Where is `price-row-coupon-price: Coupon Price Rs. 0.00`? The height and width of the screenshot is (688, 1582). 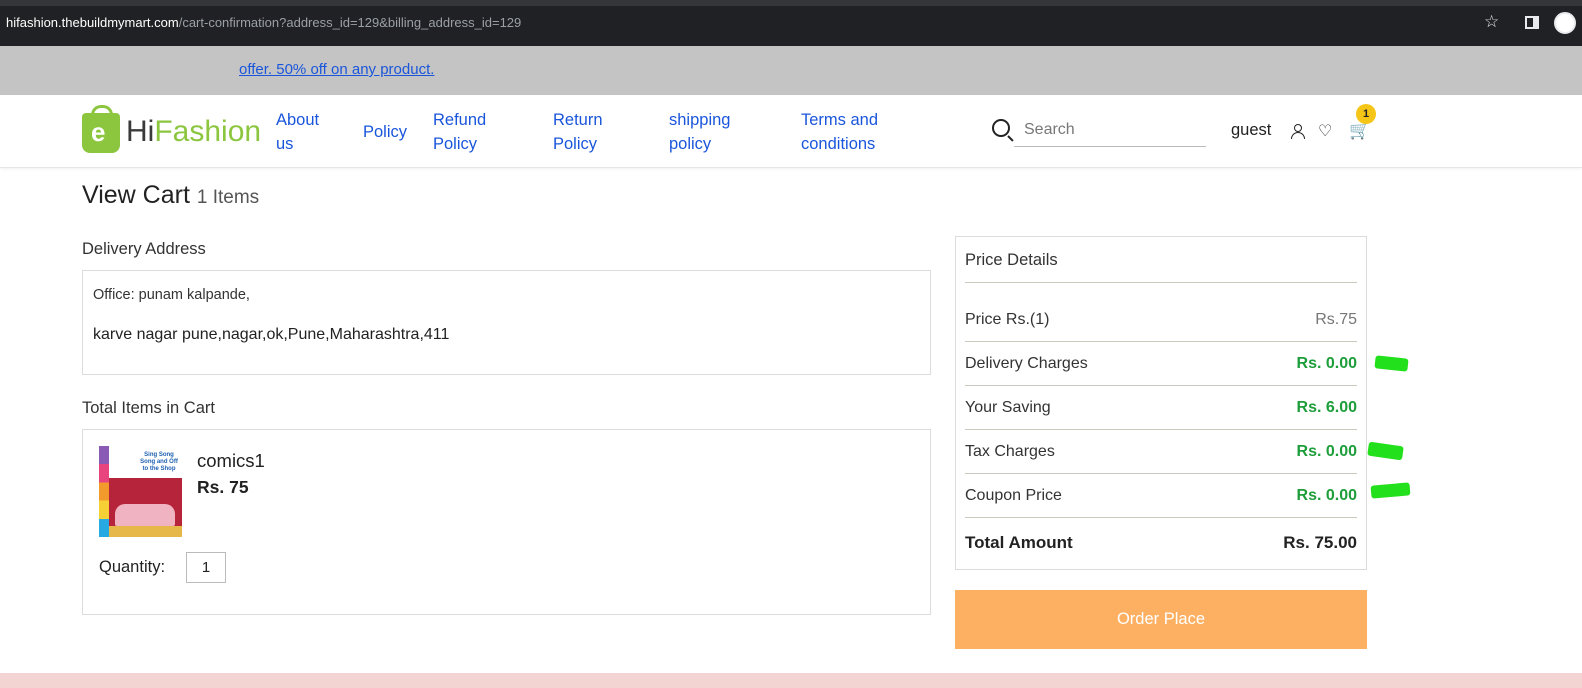 price-row-coupon-price: Coupon Price Rs. 0.00 is located at coordinates (1161, 496).